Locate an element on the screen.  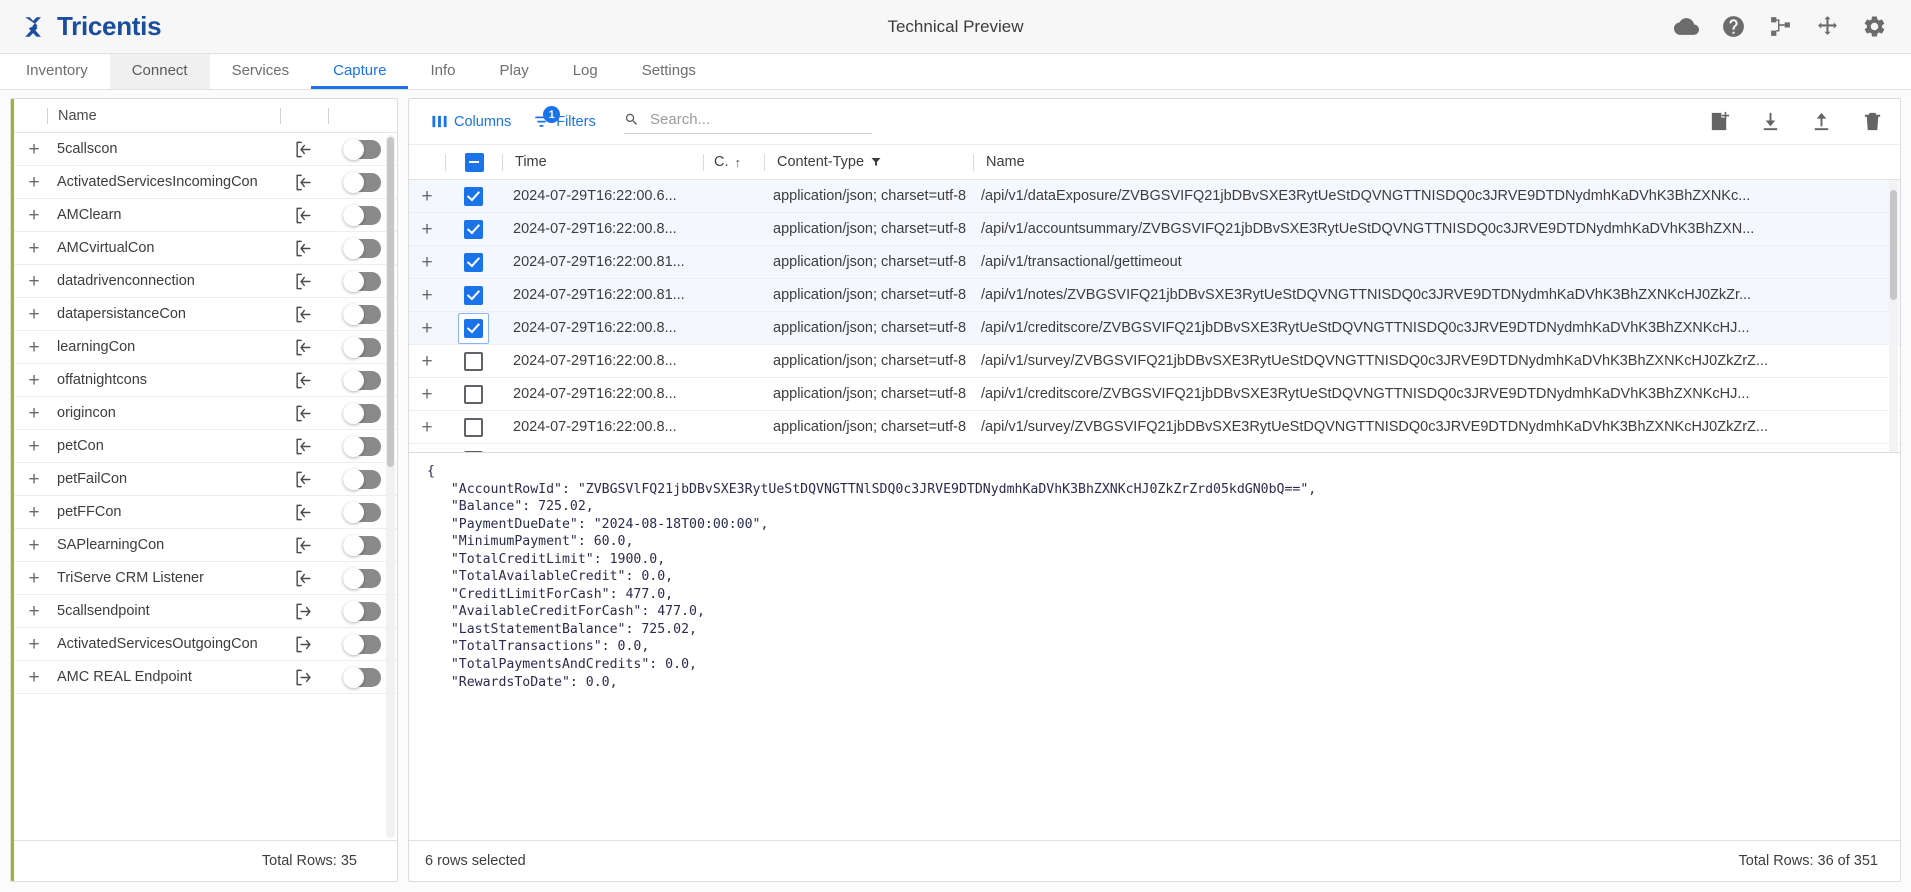
connection-row: + offatnightcons is located at coordinates (204, 380).